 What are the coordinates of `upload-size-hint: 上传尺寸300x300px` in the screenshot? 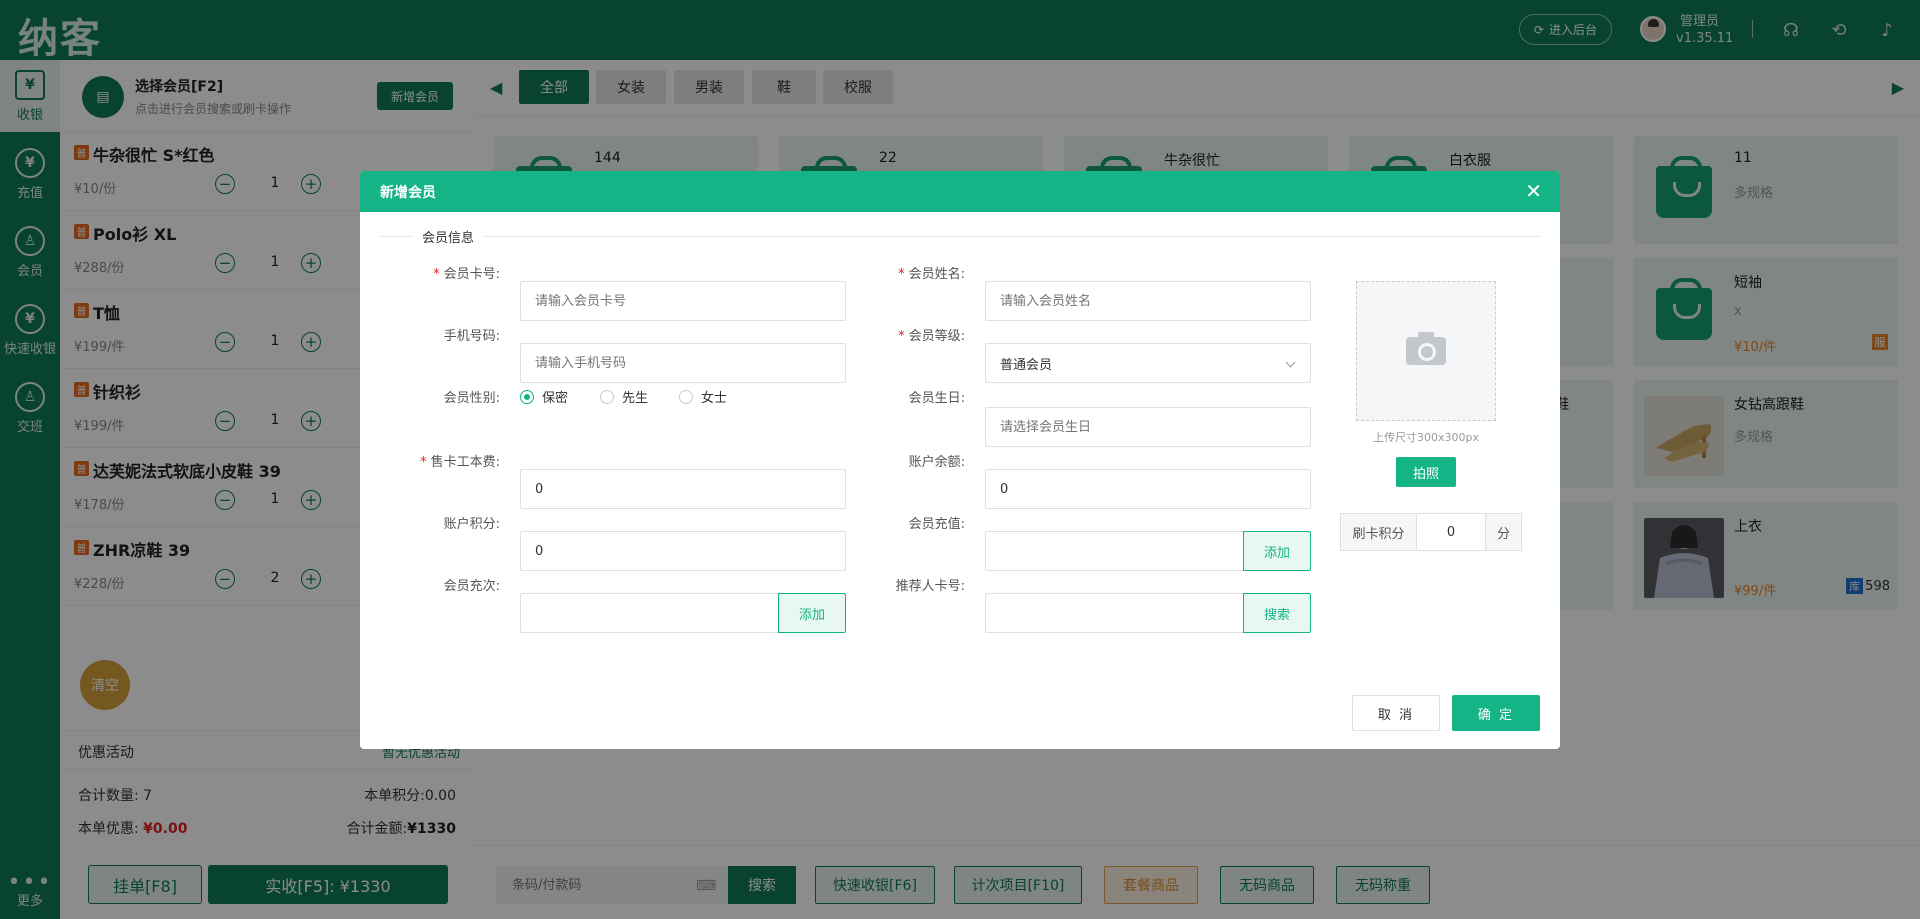 It's located at (1426, 437).